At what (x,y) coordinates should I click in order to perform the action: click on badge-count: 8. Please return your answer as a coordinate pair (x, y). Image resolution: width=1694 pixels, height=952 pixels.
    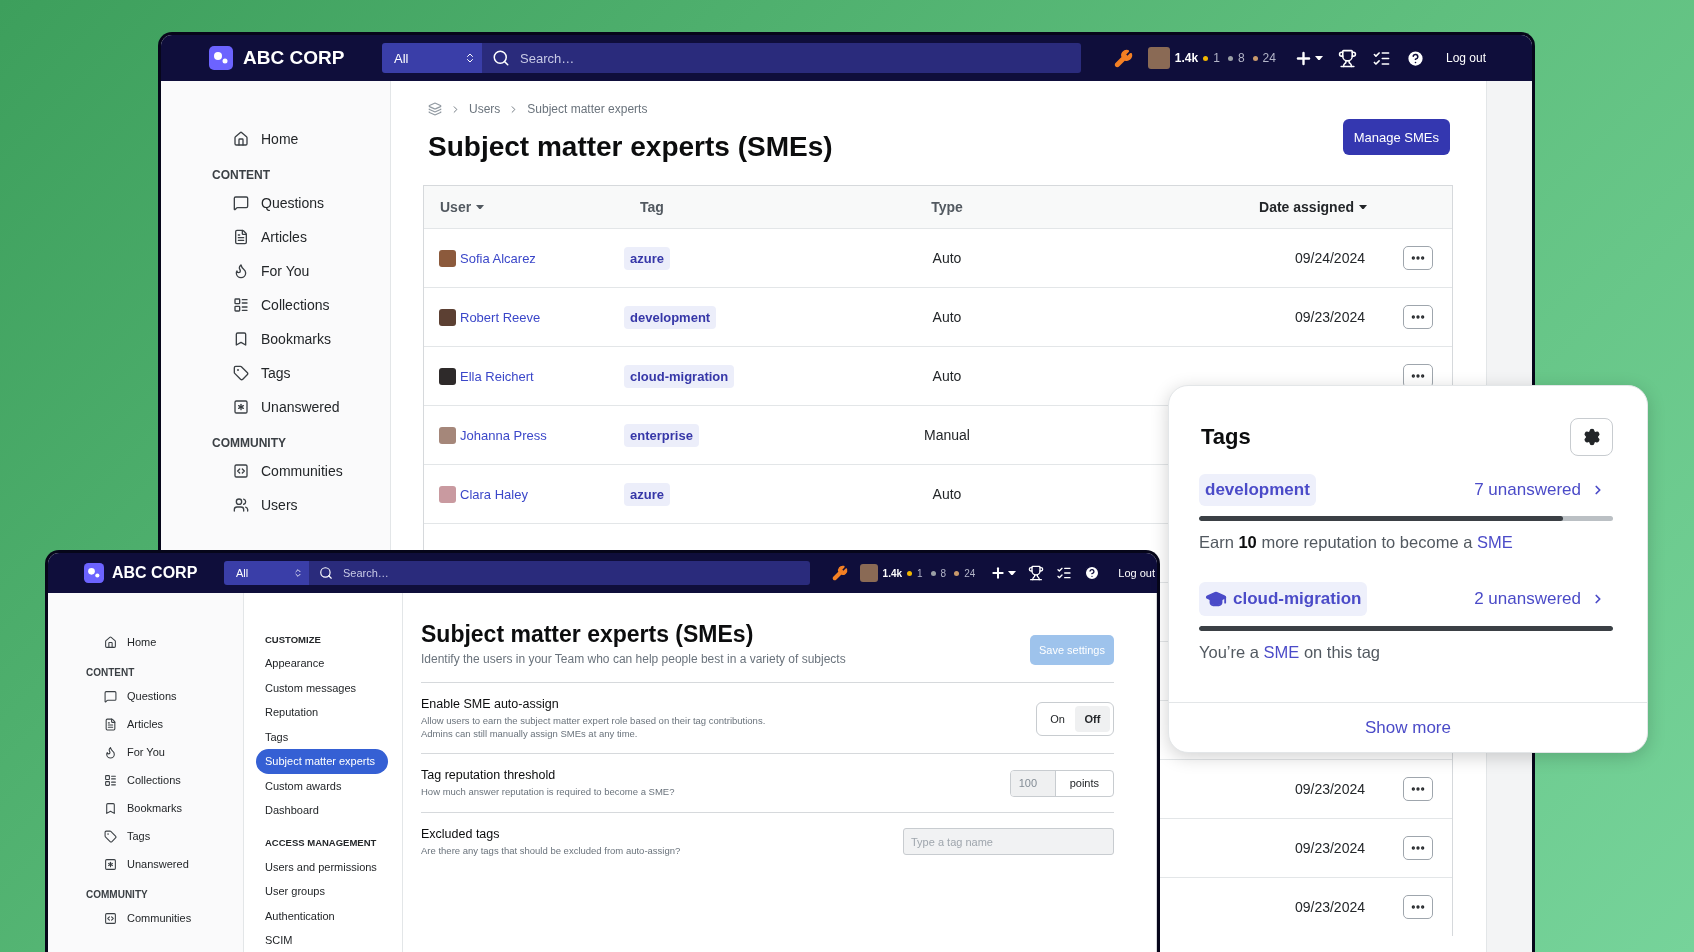
    Looking at the image, I should click on (1241, 58).